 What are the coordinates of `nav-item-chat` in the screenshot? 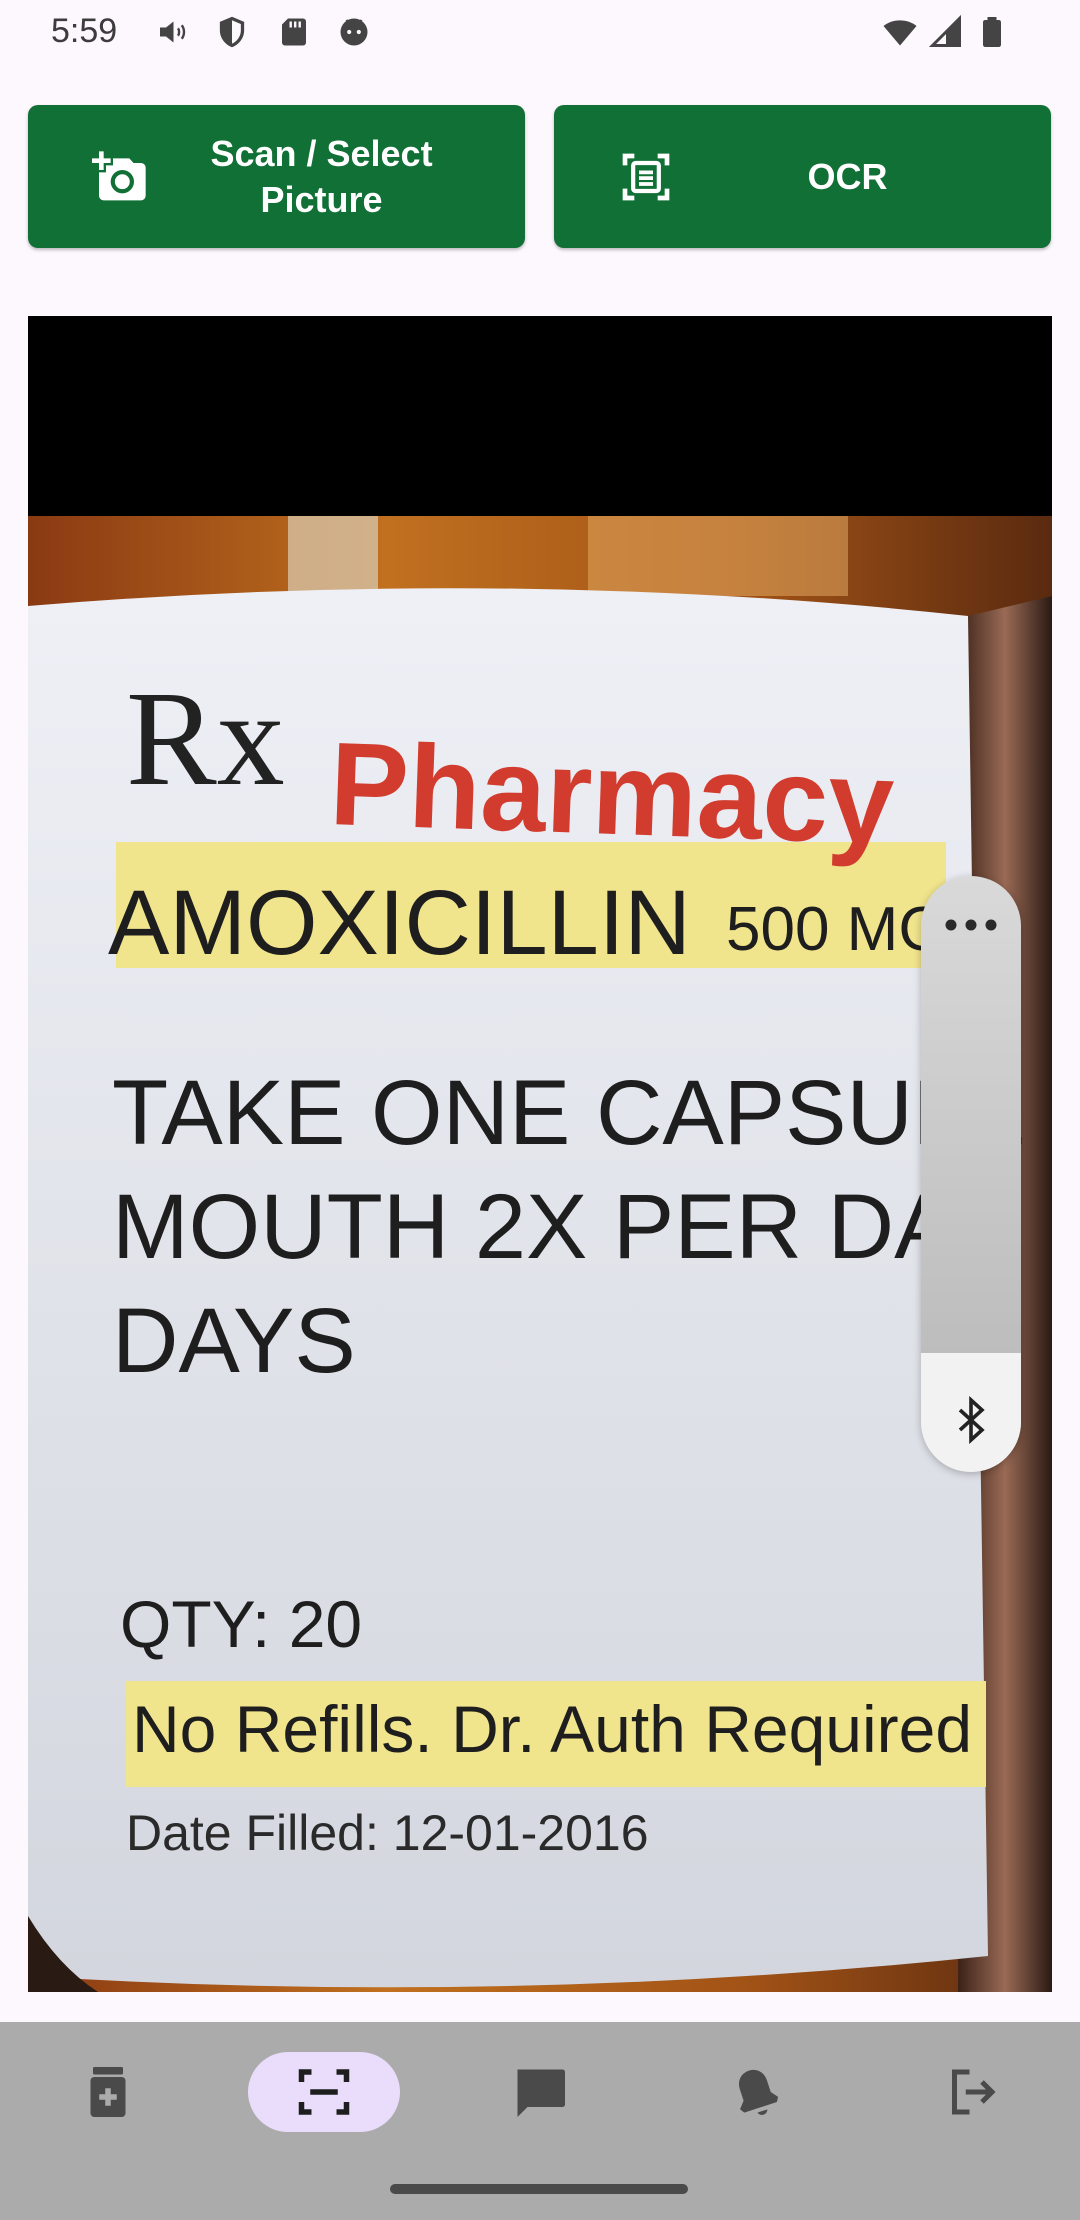 It's located at (540, 2092).